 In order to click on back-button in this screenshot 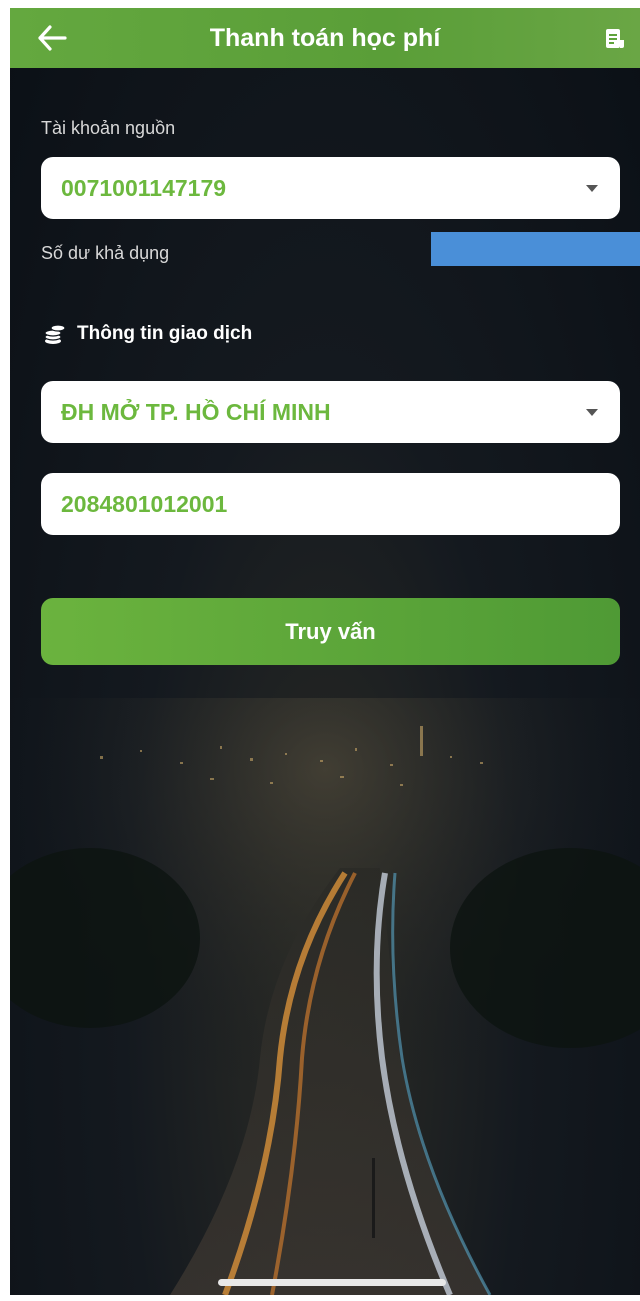, I will do `click(52, 38)`.